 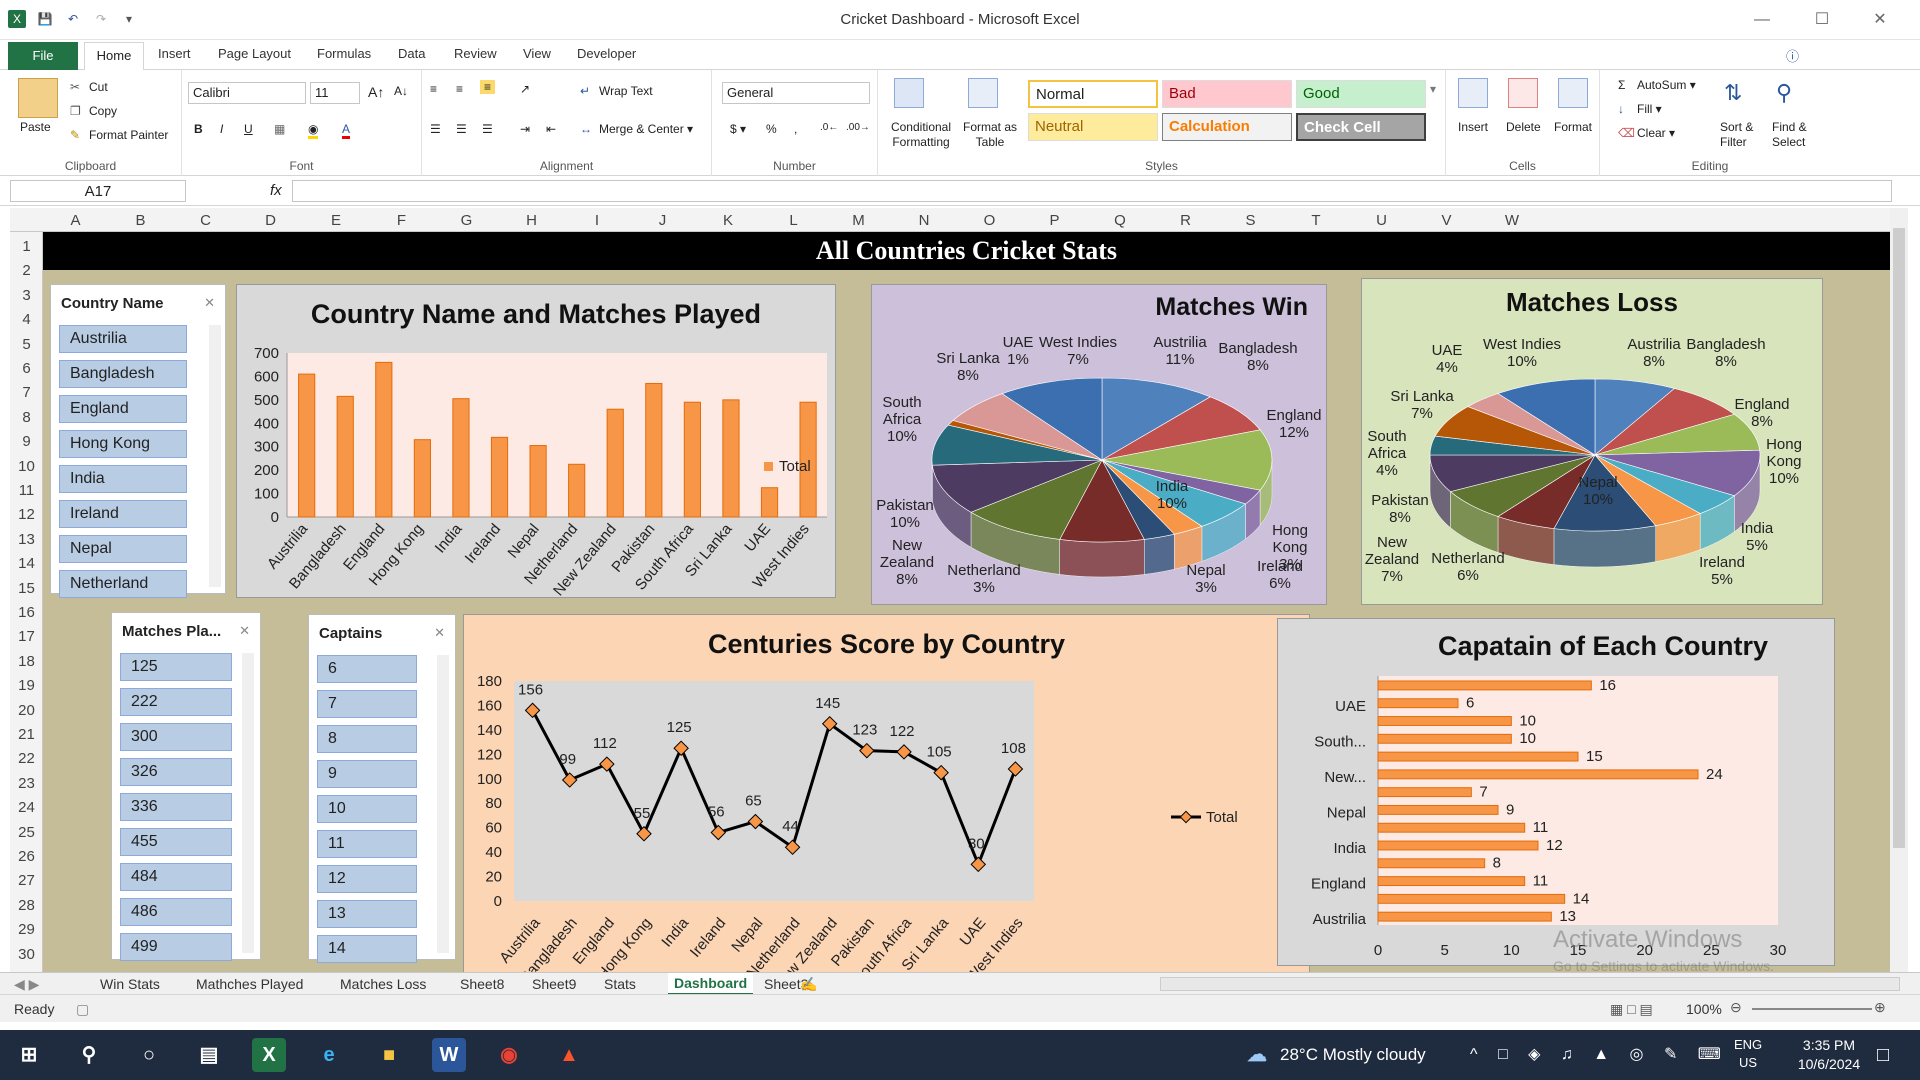 What do you see at coordinates (329, 1055) in the screenshot?
I see `edge-icon: e` at bounding box center [329, 1055].